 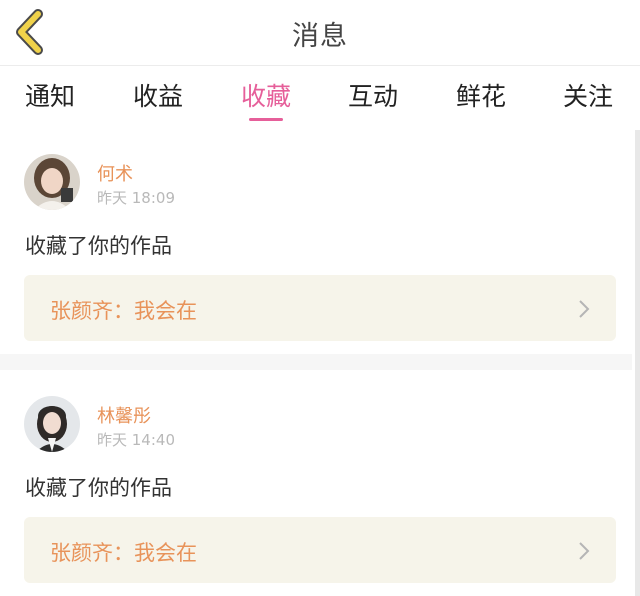 I want to click on tab-flowers: 鲜花, so click(x=481, y=95).